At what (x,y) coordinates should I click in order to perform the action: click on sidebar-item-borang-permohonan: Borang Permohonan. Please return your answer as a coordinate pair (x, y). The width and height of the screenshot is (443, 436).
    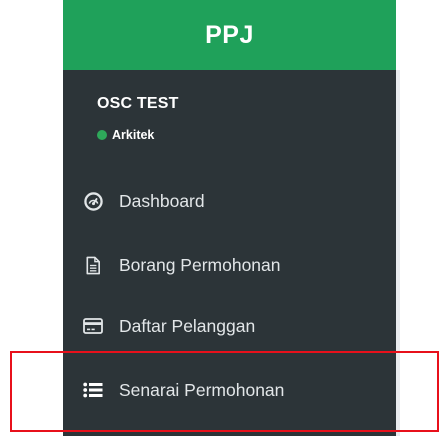
    Looking at the image, I should click on (229, 265).